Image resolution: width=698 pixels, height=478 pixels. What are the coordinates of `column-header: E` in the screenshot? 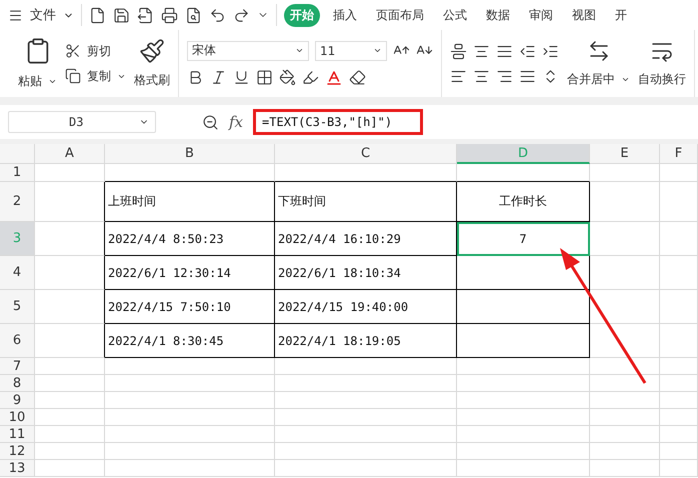 It's located at (625, 154).